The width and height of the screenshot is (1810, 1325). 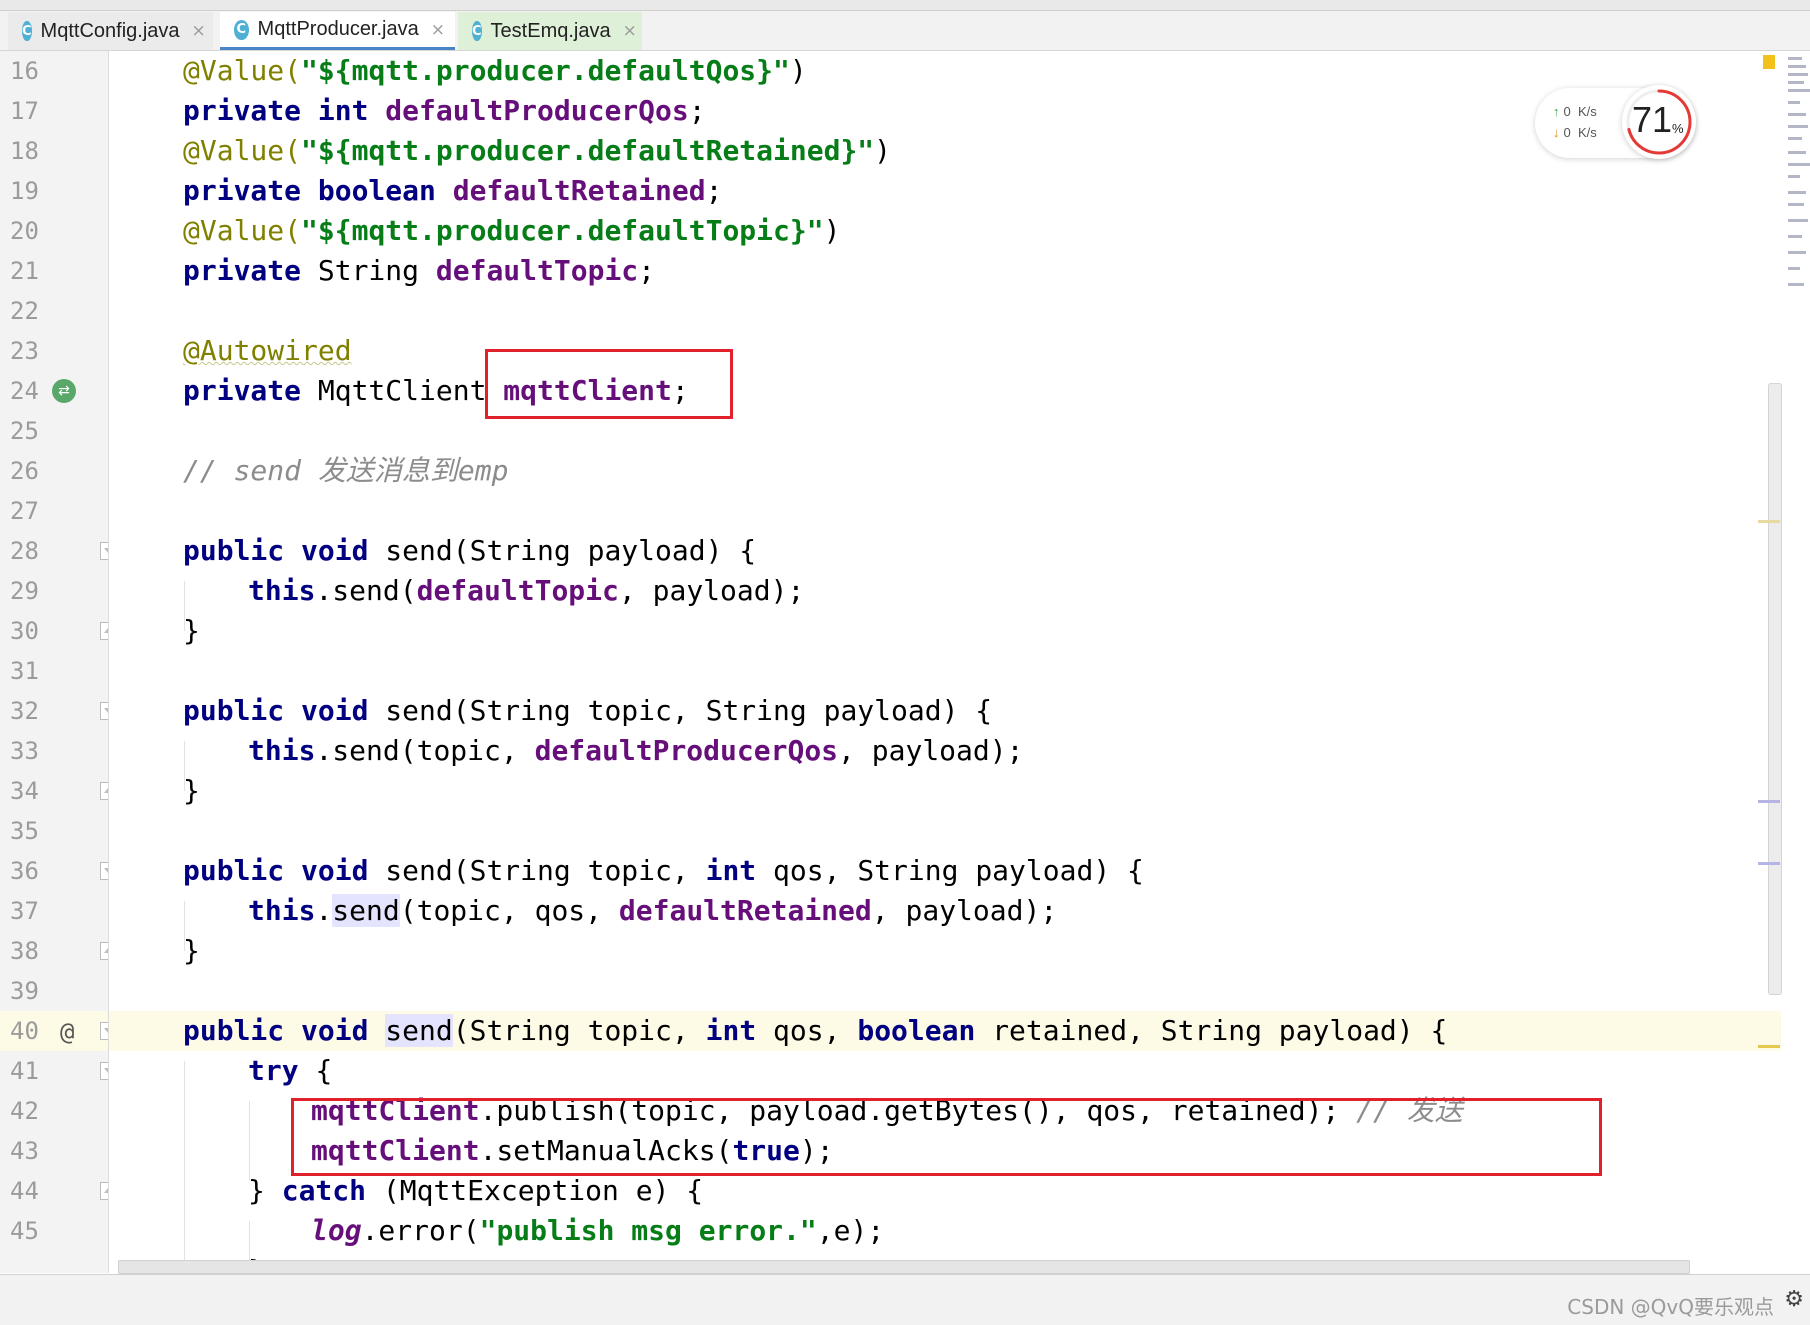 What do you see at coordinates (24, 551) in the screenshot?
I see `line-number: 28` at bounding box center [24, 551].